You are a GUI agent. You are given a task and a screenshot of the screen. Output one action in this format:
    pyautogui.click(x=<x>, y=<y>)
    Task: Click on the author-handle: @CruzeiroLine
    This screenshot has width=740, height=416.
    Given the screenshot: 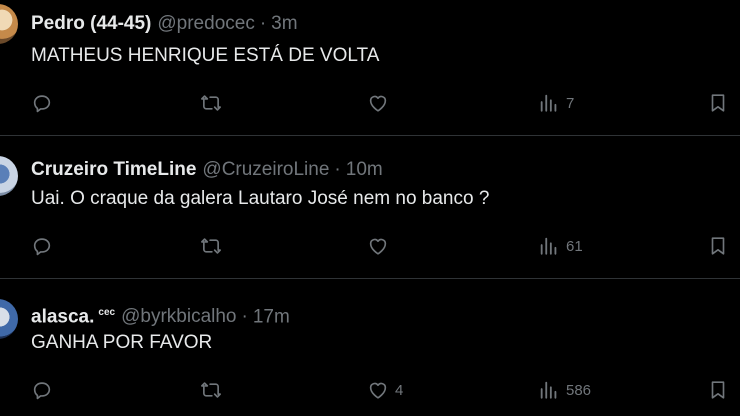 What is the action you would take?
    pyautogui.click(x=265, y=169)
    